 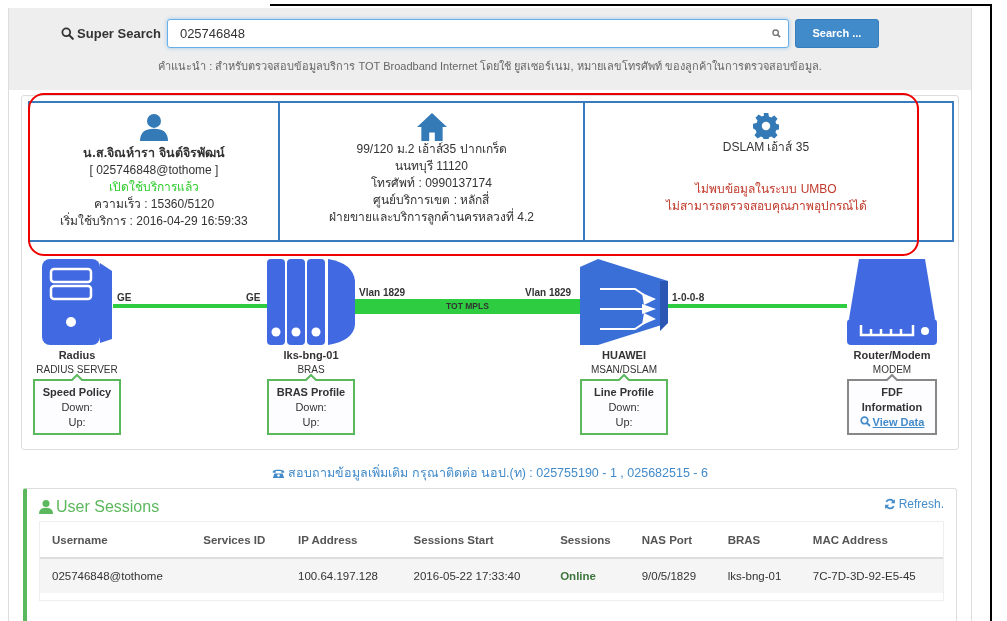 What do you see at coordinates (107, 576) in the screenshot?
I see `table-cell: 025746848@tothome` at bounding box center [107, 576].